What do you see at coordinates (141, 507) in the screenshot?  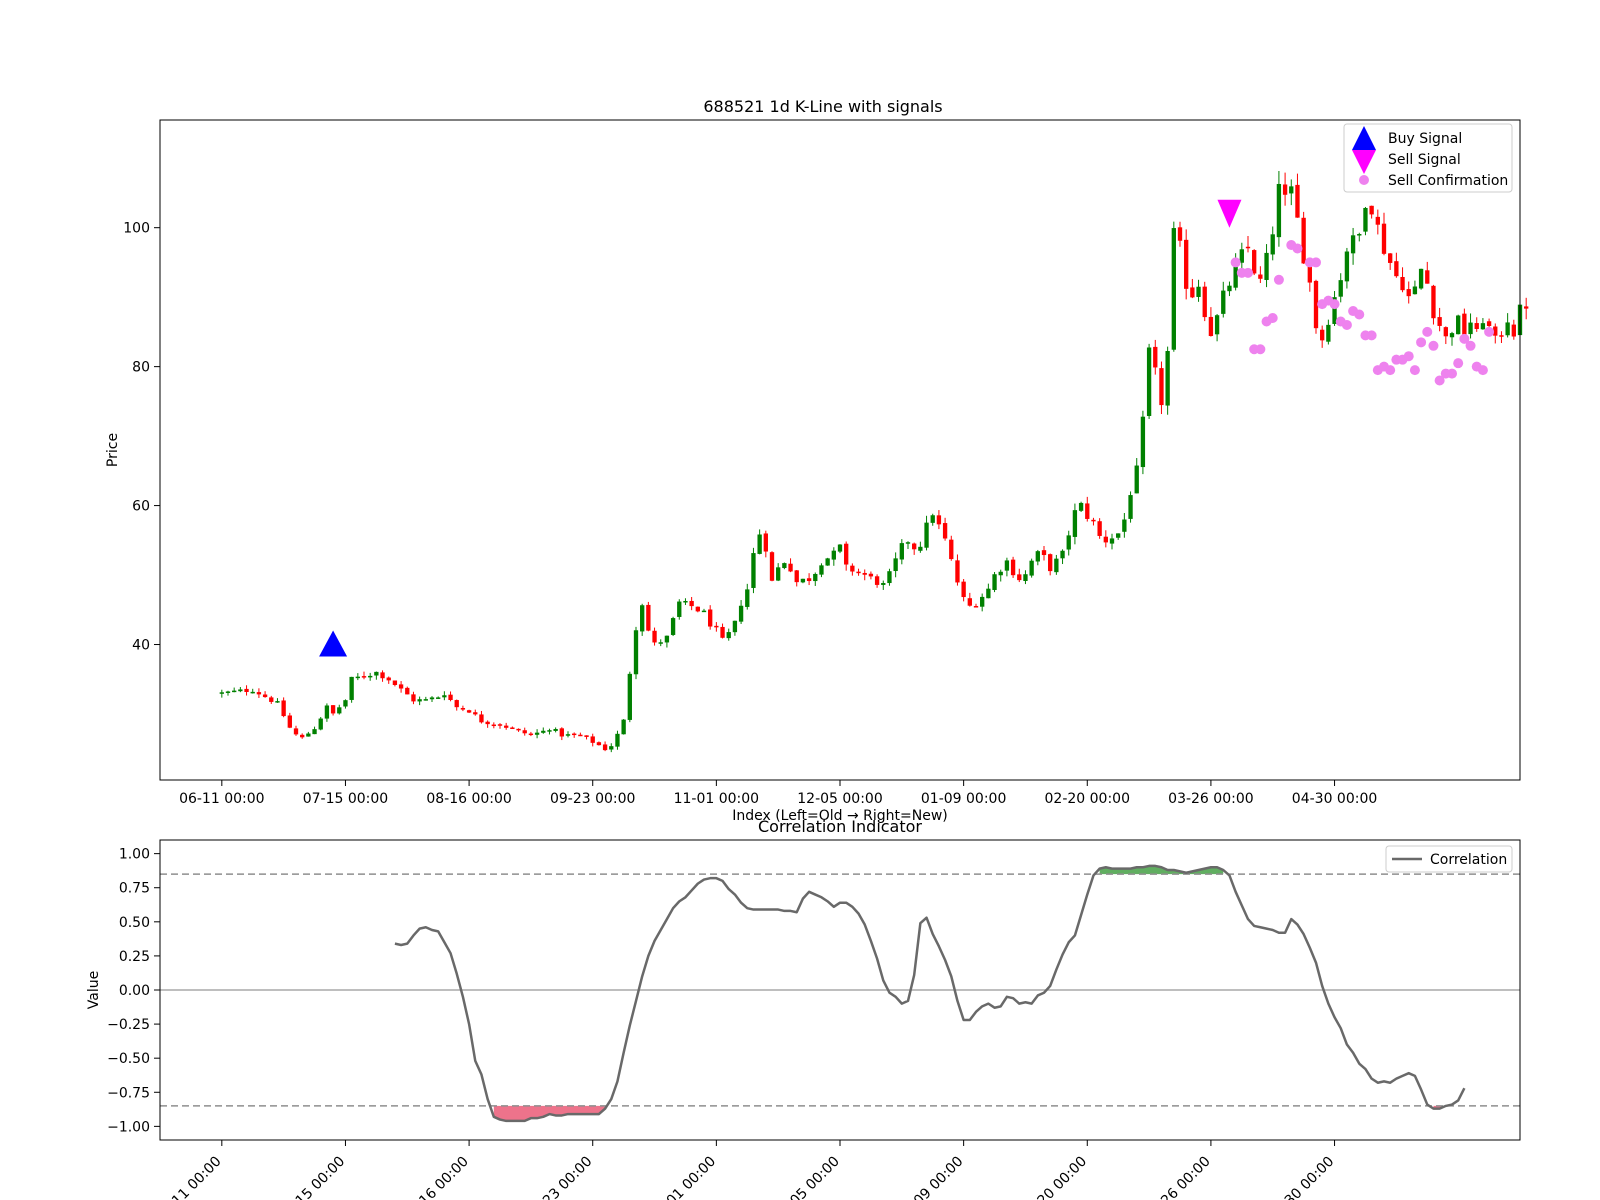 I see `kline-y-tick-label: 60` at bounding box center [141, 507].